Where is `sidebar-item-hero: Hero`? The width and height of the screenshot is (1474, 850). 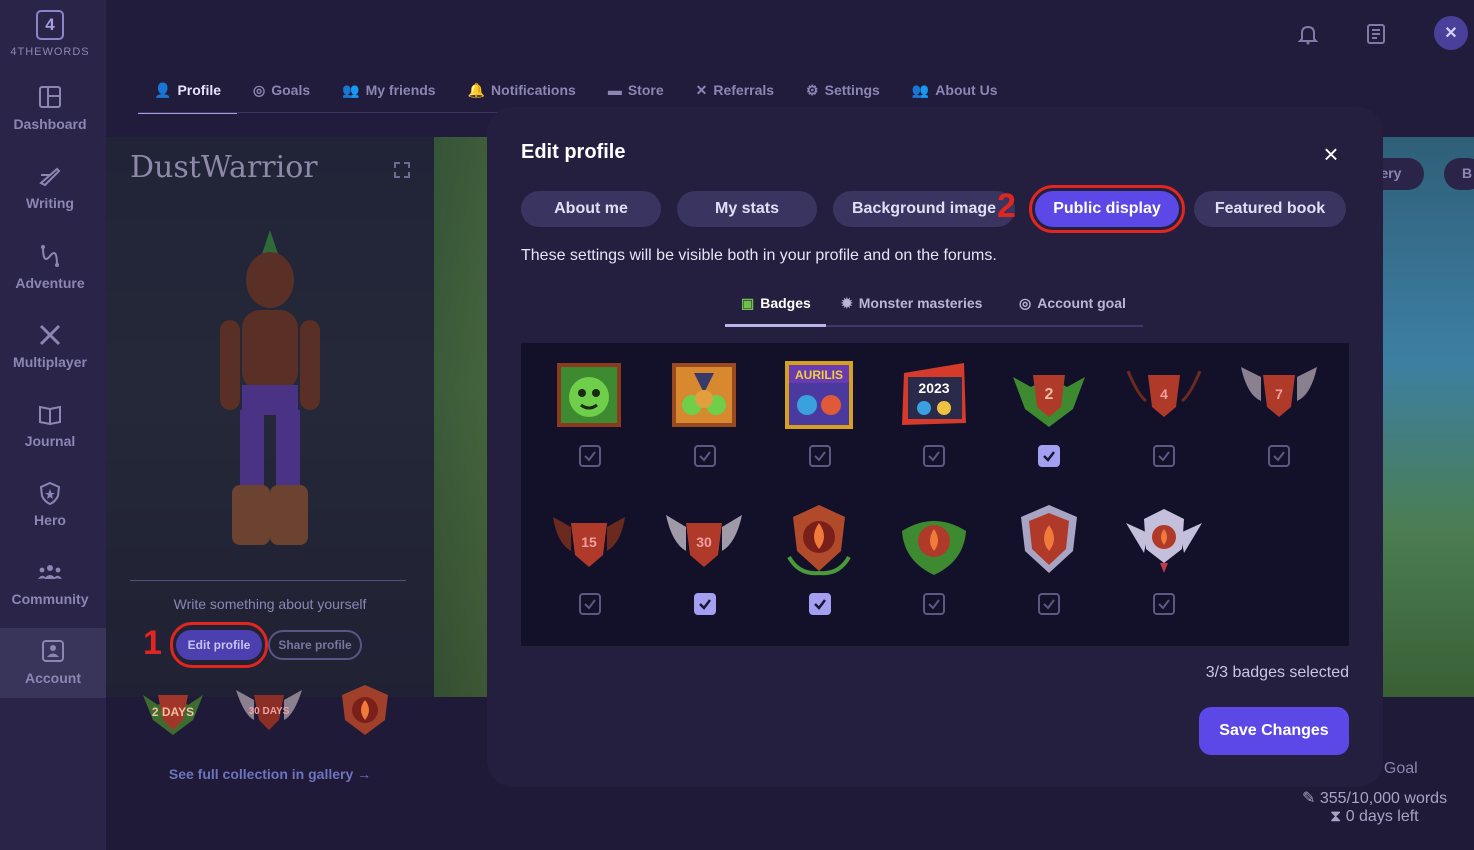
sidebar-item-hero: Hero is located at coordinates (50, 504).